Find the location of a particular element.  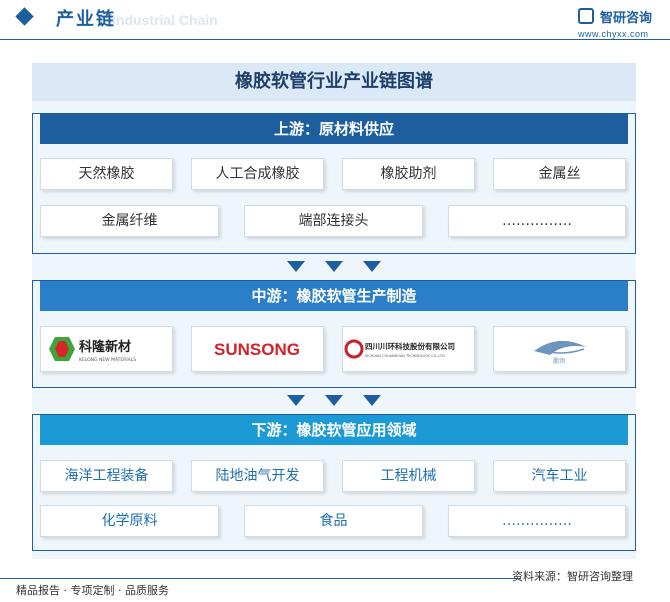

pengling-name: 鹏翎 is located at coordinates (559, 361).